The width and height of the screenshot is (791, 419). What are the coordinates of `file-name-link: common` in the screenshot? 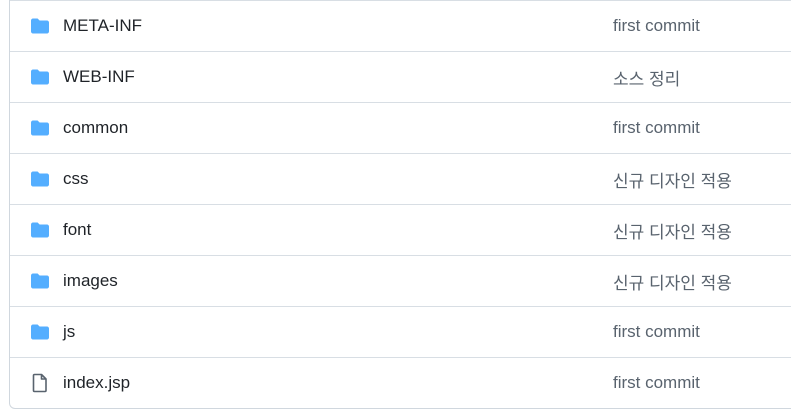 It's located at (95, 128).